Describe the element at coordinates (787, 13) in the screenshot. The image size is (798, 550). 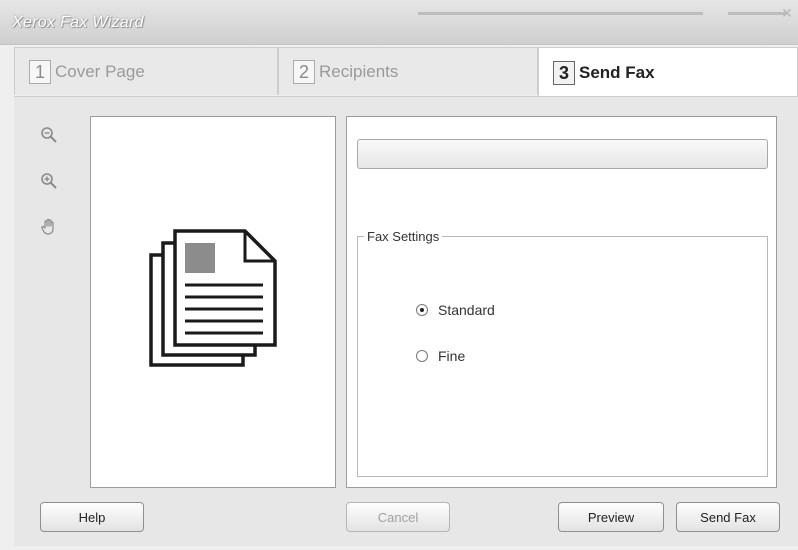
I see `close-icon: ✕` at that location.